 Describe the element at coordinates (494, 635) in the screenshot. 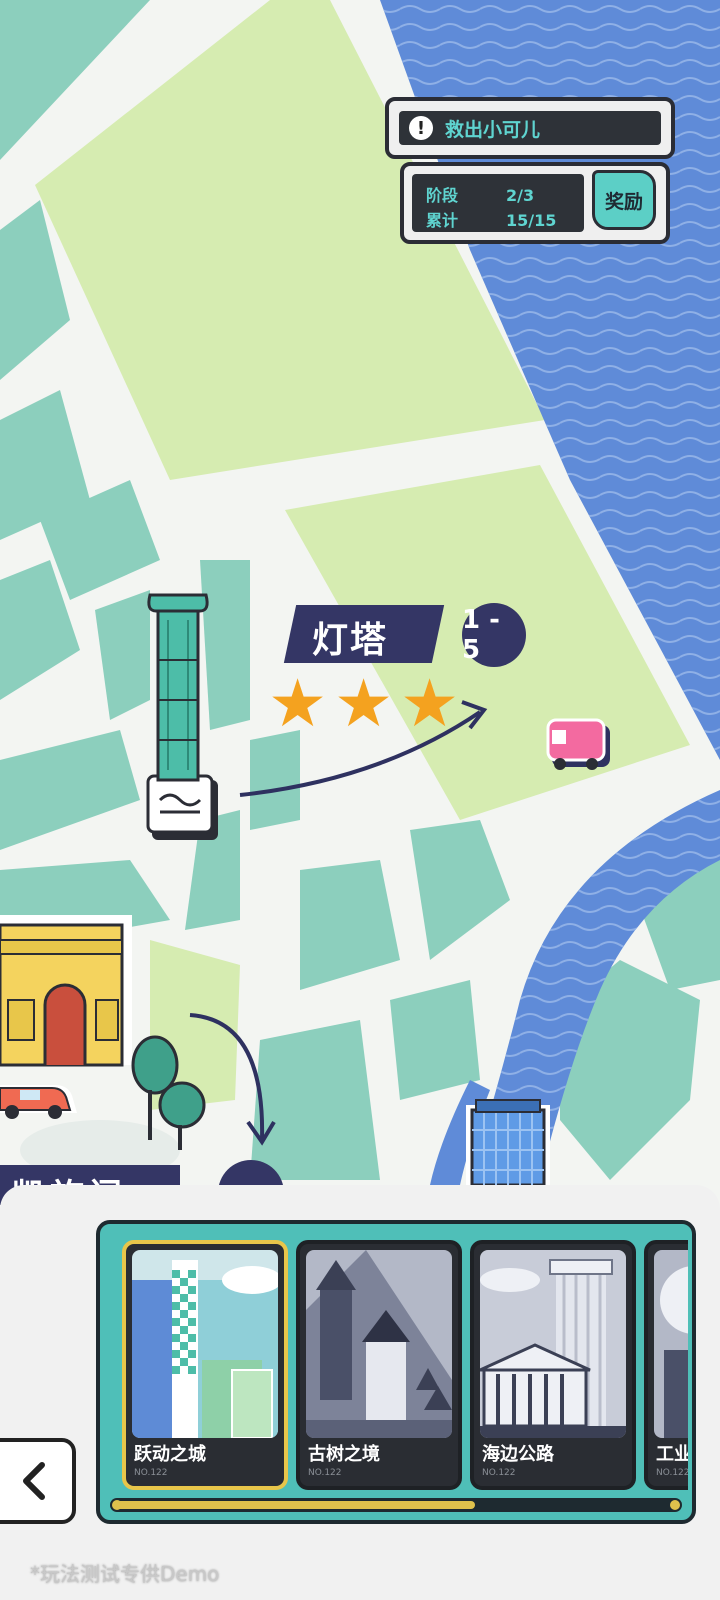

I see `level-number-badge: 1 - 5` at that location.